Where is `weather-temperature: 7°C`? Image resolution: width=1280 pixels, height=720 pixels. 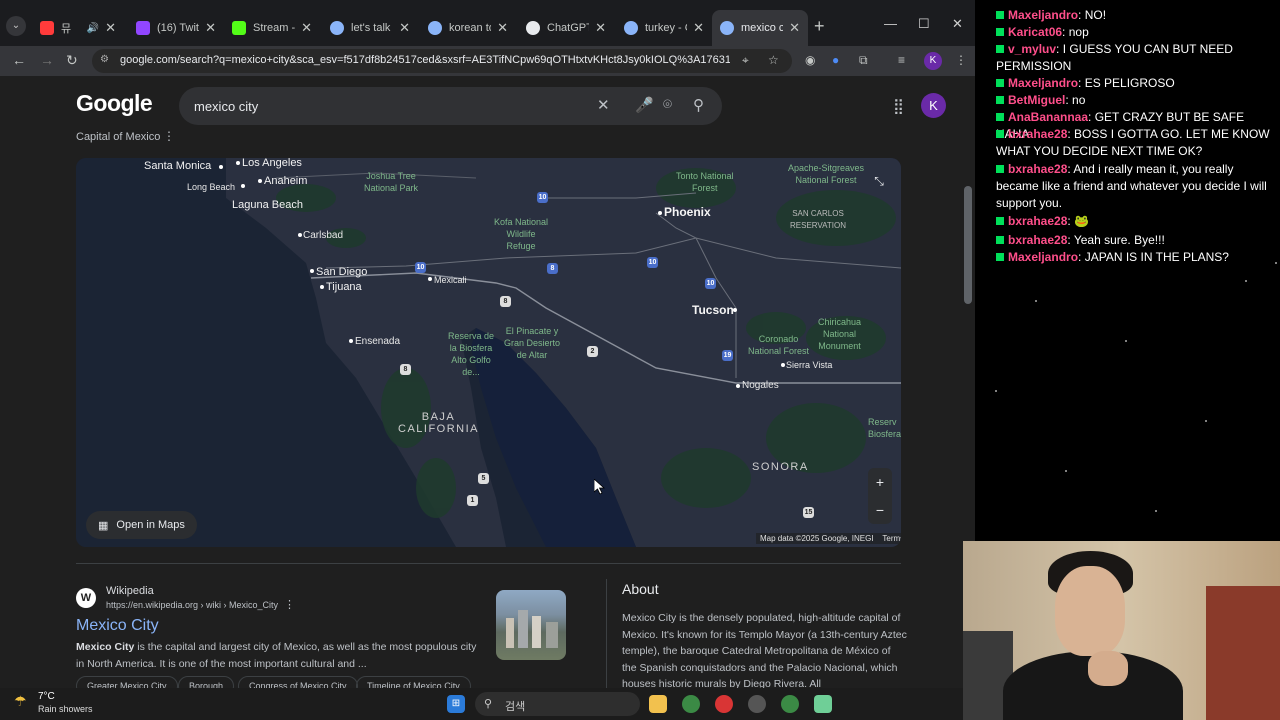
weather-temperature: 7°C is located at coordinates (46, 696).